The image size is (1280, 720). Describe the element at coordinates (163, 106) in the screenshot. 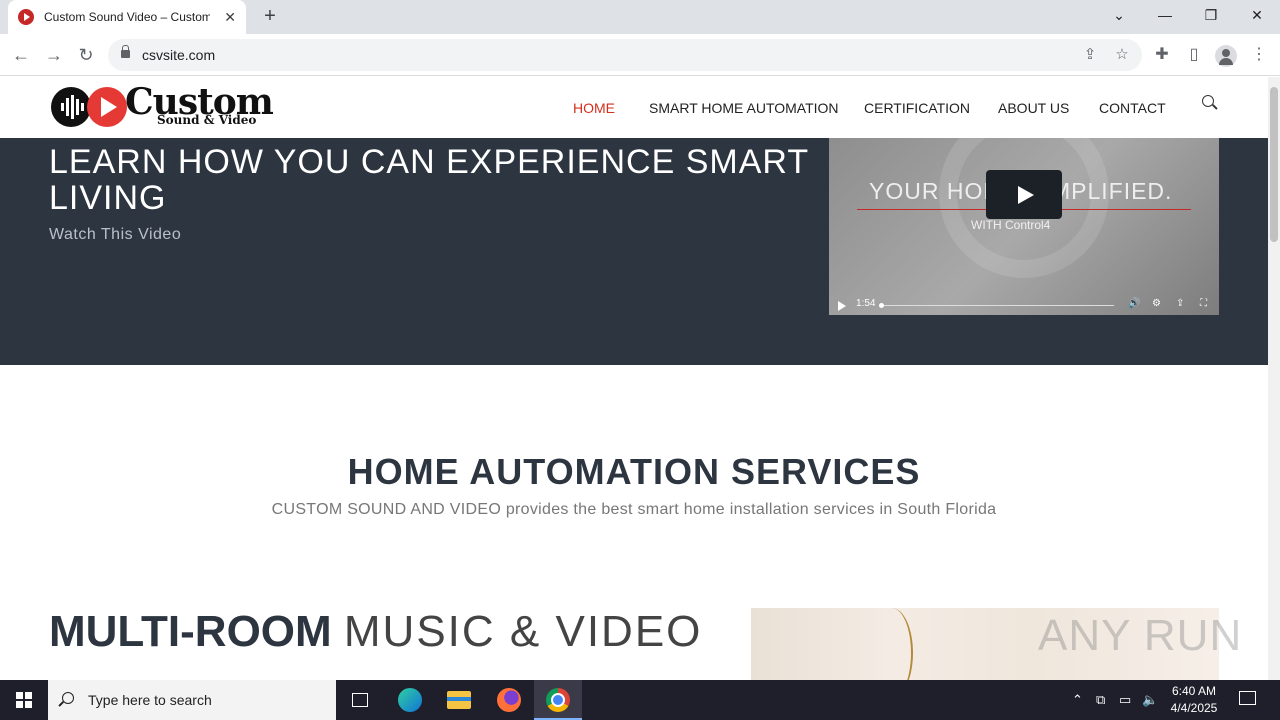

I see `site-logo: Custom Sound & Video` at that location.